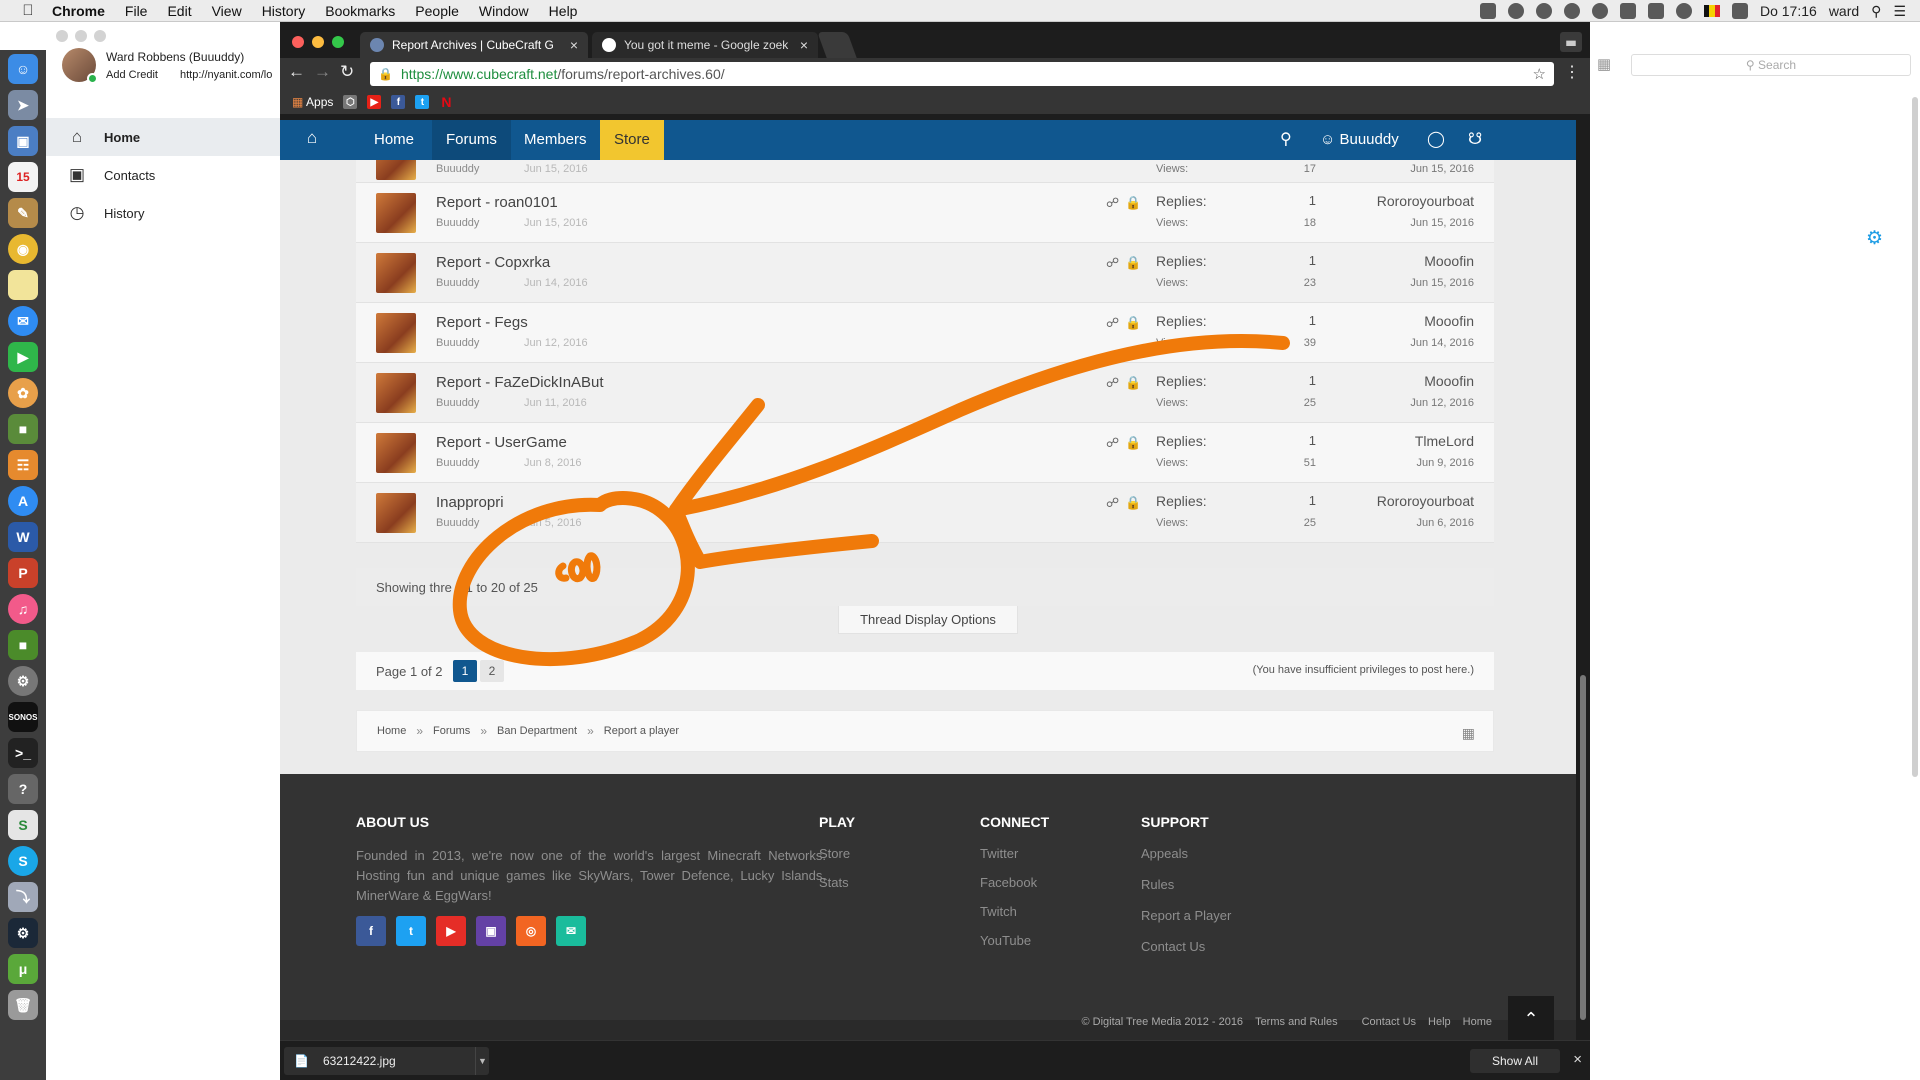 The image size is (1920, 1080). I want to click on user-account: ☺ Buuuddy, so click(1359, 140).